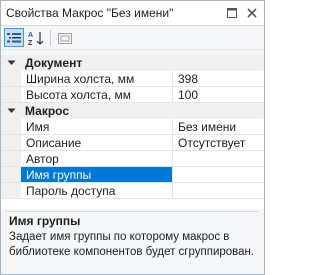 This screenshot has height=275, width=320. Describe the element at coordinates (30, 43) in the screenshot. I see `svg-text: Z` at that location.